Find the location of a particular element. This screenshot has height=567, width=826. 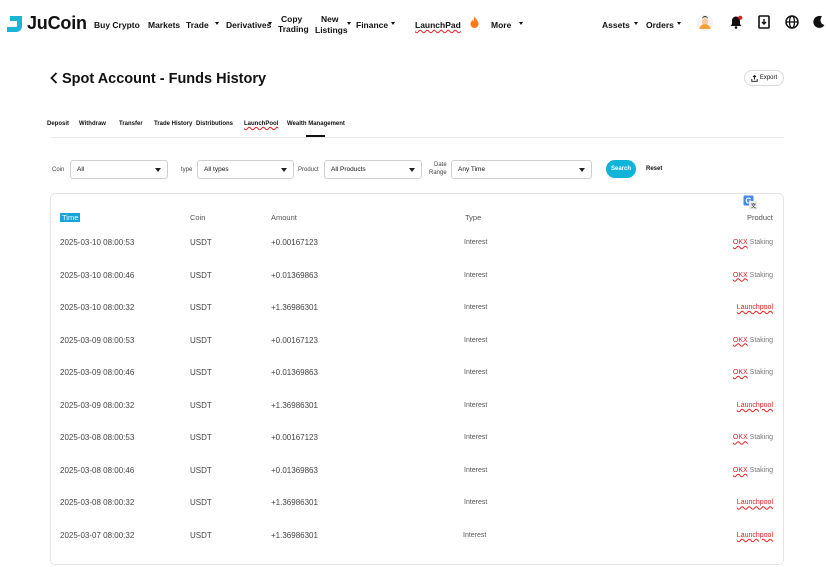

tab-trade-history: Trade History is located at coordinates (173, 124).